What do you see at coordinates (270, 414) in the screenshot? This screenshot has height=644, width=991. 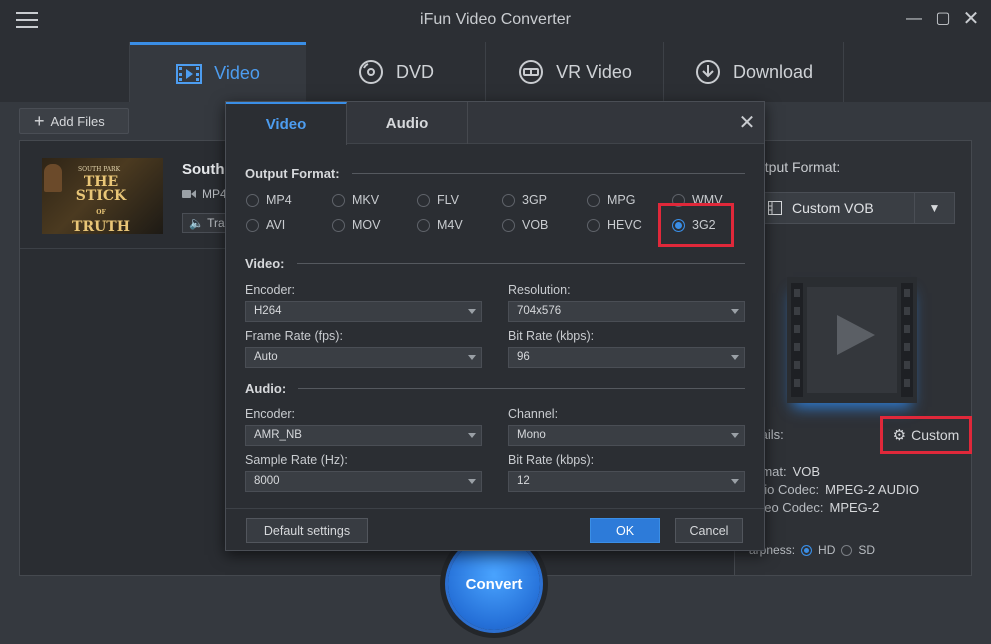 I see `audio-encoder-label: Encoder:` at bounding box center [270, 414].